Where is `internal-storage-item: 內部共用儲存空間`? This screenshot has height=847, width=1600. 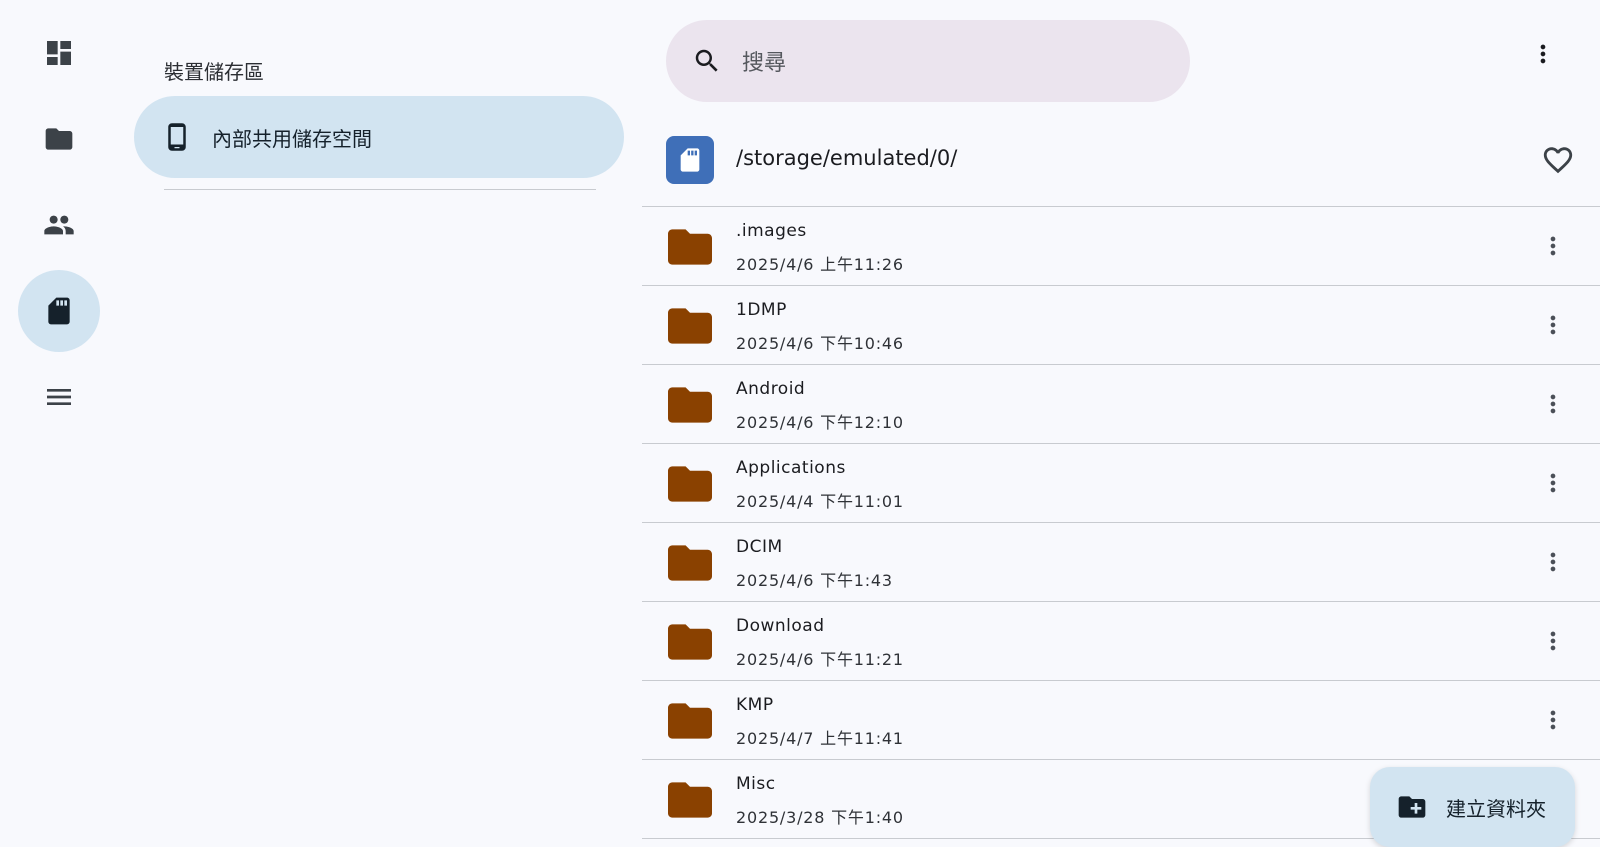 internal-storage-item: 內部共用儲存空間 is located at coordinates (379, 137).